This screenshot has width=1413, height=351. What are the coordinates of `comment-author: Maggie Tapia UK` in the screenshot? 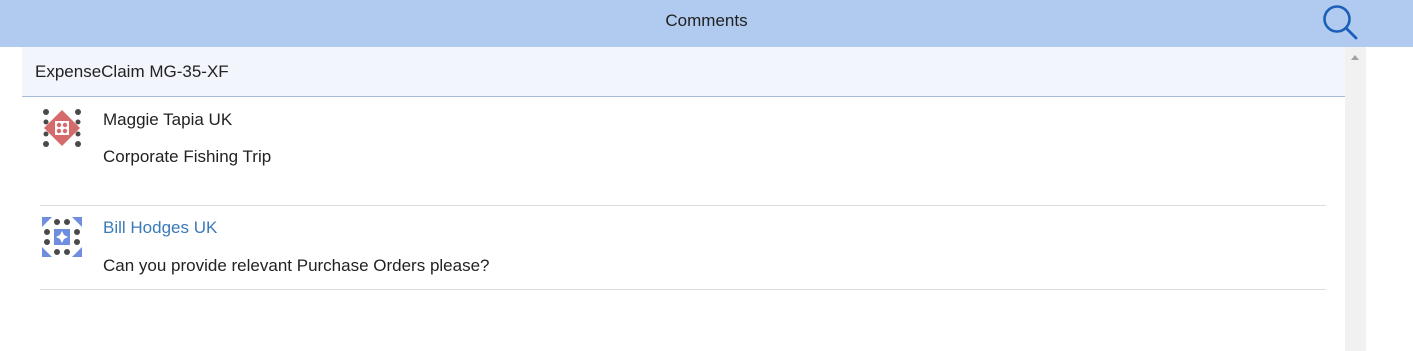 It's located at (168, 119).